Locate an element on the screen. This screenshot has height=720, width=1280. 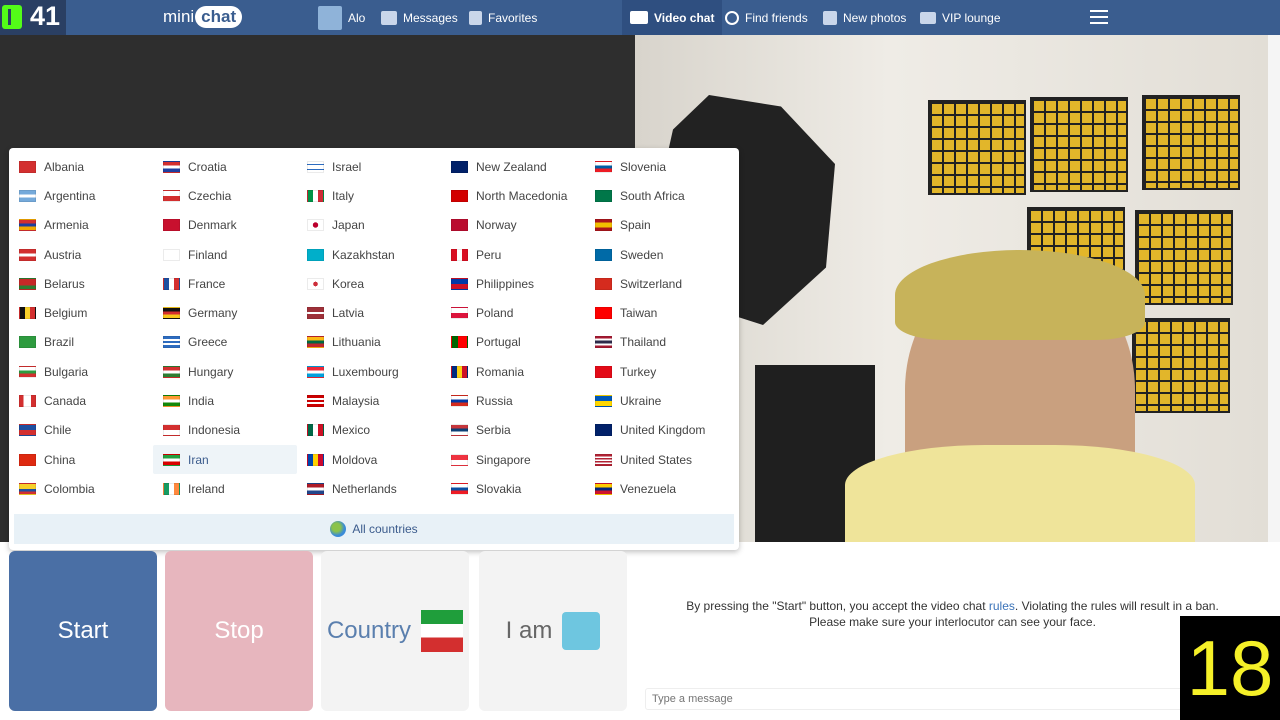
country-option: China is located at coordinates (81, 459).